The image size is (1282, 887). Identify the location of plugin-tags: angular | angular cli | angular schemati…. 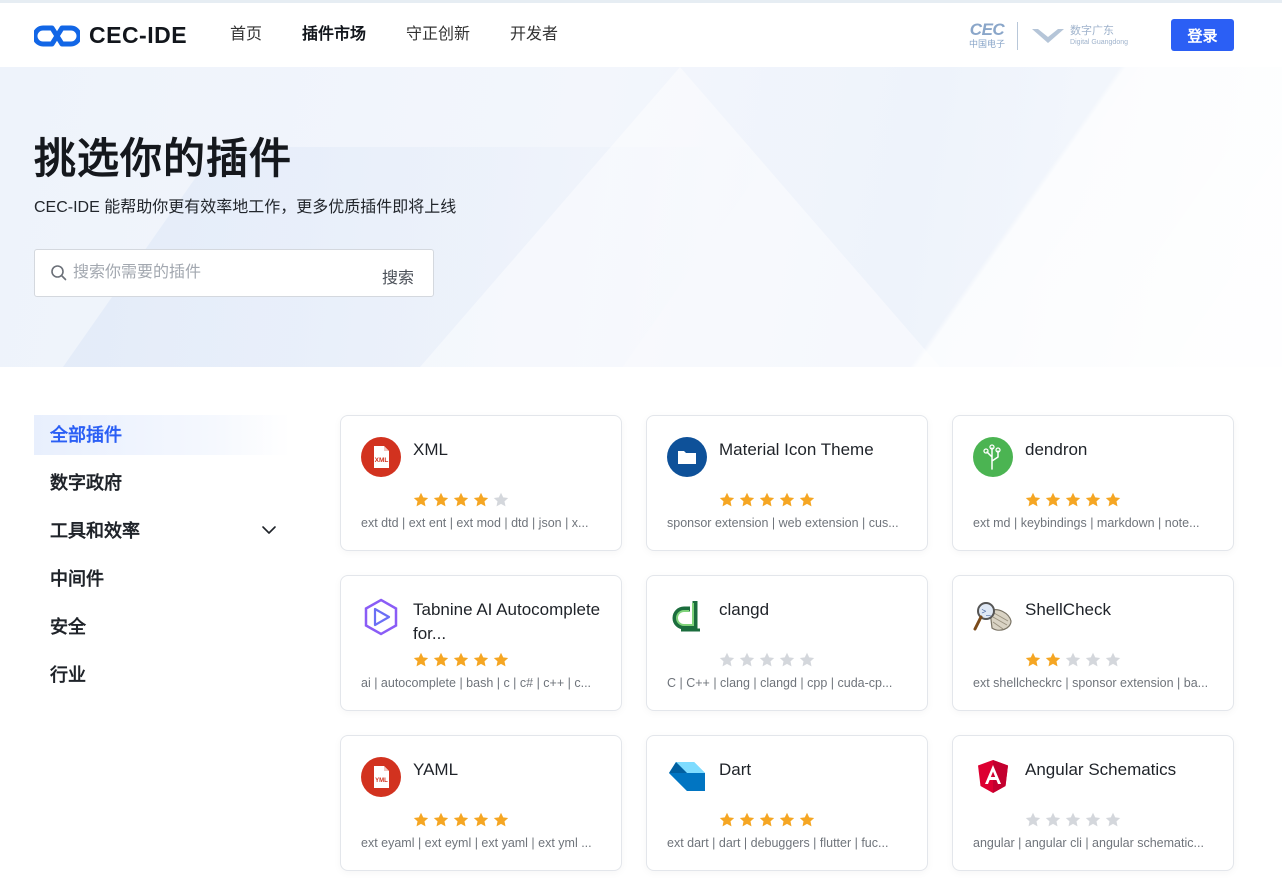
(1088, 843).